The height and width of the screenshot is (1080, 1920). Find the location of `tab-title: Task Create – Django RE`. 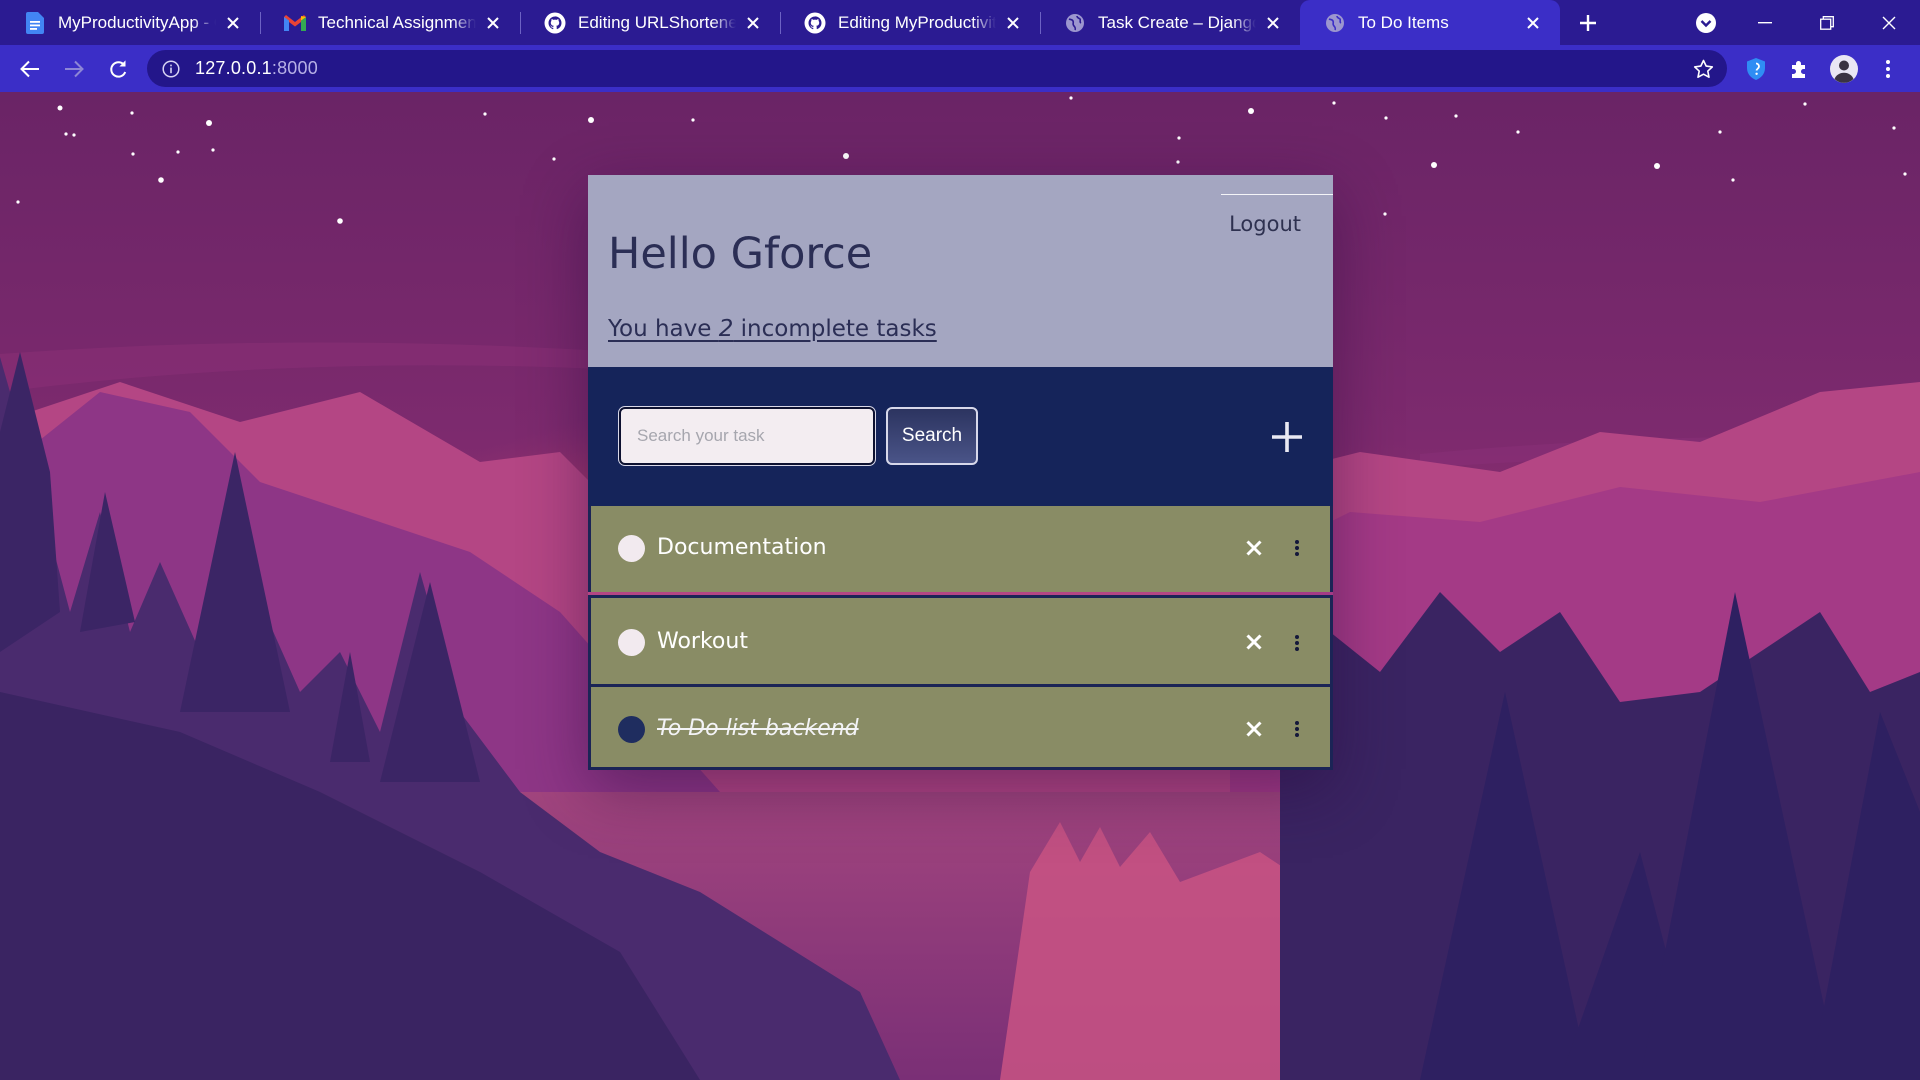

tab-title: Task Create – Django RE is located at coordinates (1177, 22).